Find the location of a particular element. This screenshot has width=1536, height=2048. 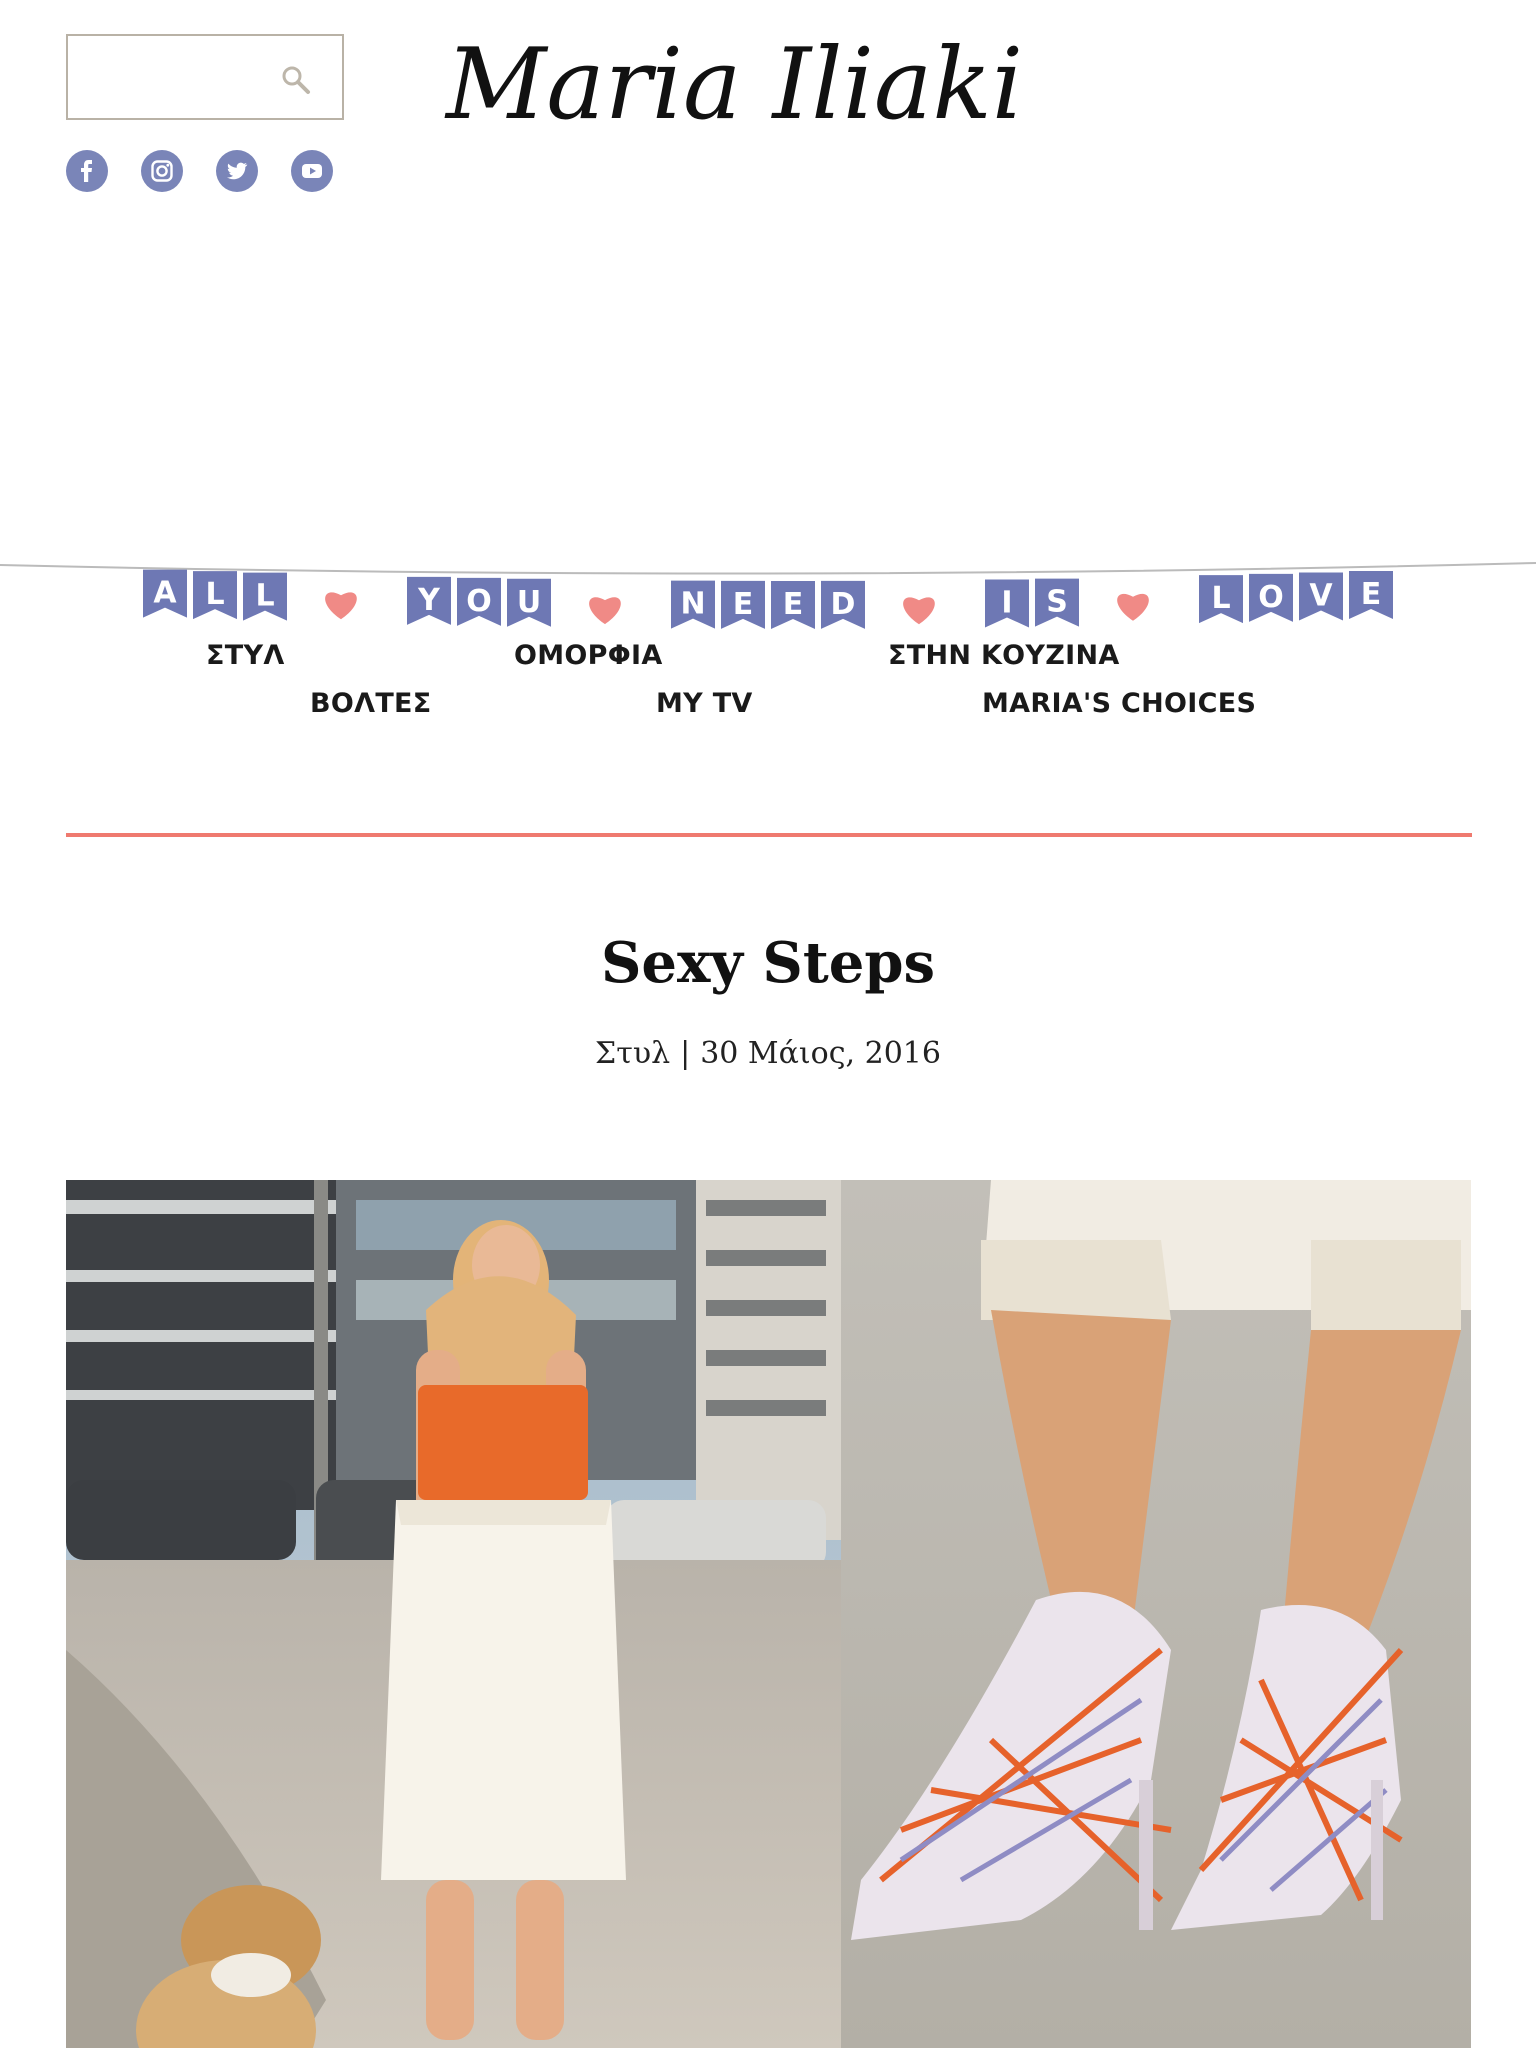

post-category: Στυλ is located at coordinates (632, 1053).